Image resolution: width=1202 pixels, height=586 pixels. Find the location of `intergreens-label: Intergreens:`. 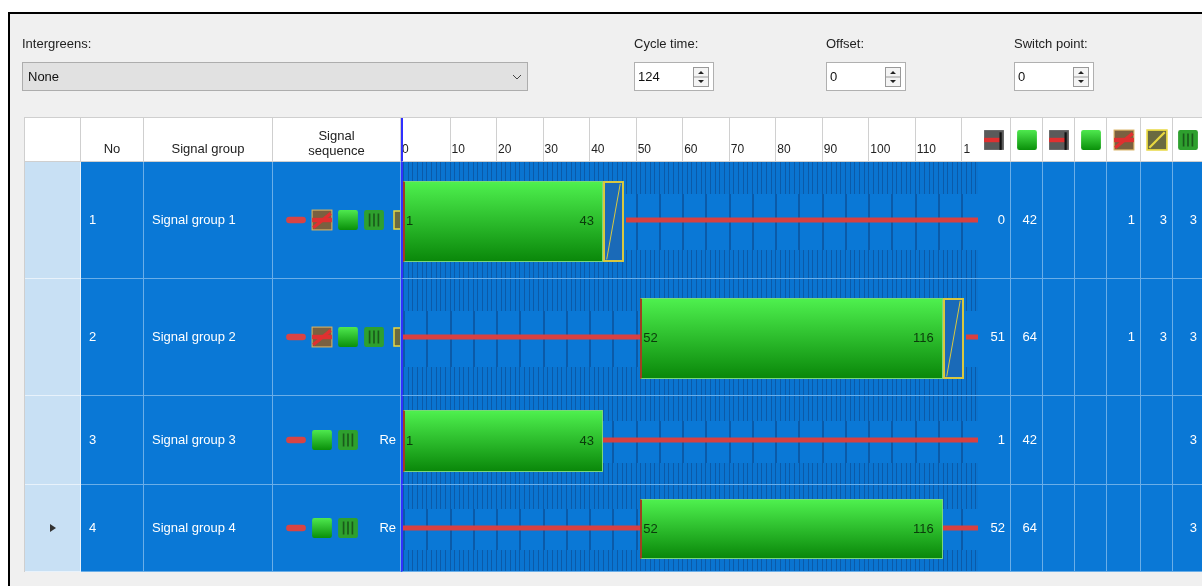

intergreens-label: Intergreens: is located at coordinates (57, 44).